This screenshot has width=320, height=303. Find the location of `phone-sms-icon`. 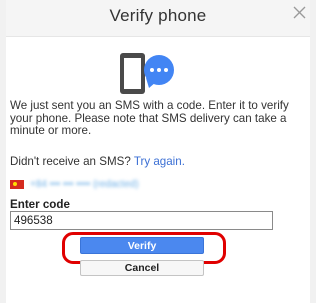

phone-sms-icon is located at coordinates (156, 73).